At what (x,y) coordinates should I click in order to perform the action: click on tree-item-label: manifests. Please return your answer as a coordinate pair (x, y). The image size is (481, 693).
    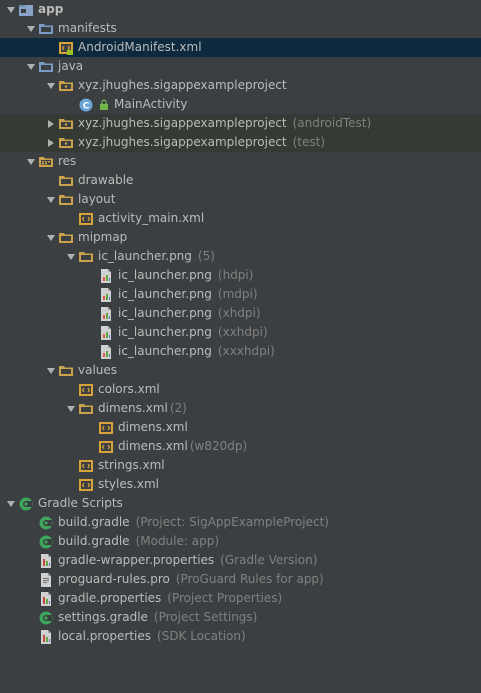
    Looking at the image, I should click on (87, 28).